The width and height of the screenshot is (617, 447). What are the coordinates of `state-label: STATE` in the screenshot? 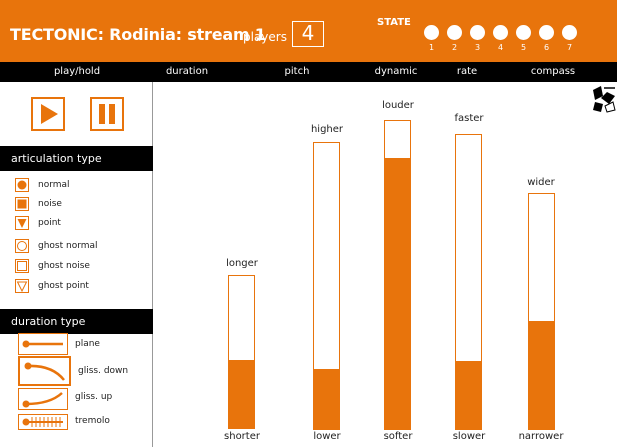 It's located at (394, 22).